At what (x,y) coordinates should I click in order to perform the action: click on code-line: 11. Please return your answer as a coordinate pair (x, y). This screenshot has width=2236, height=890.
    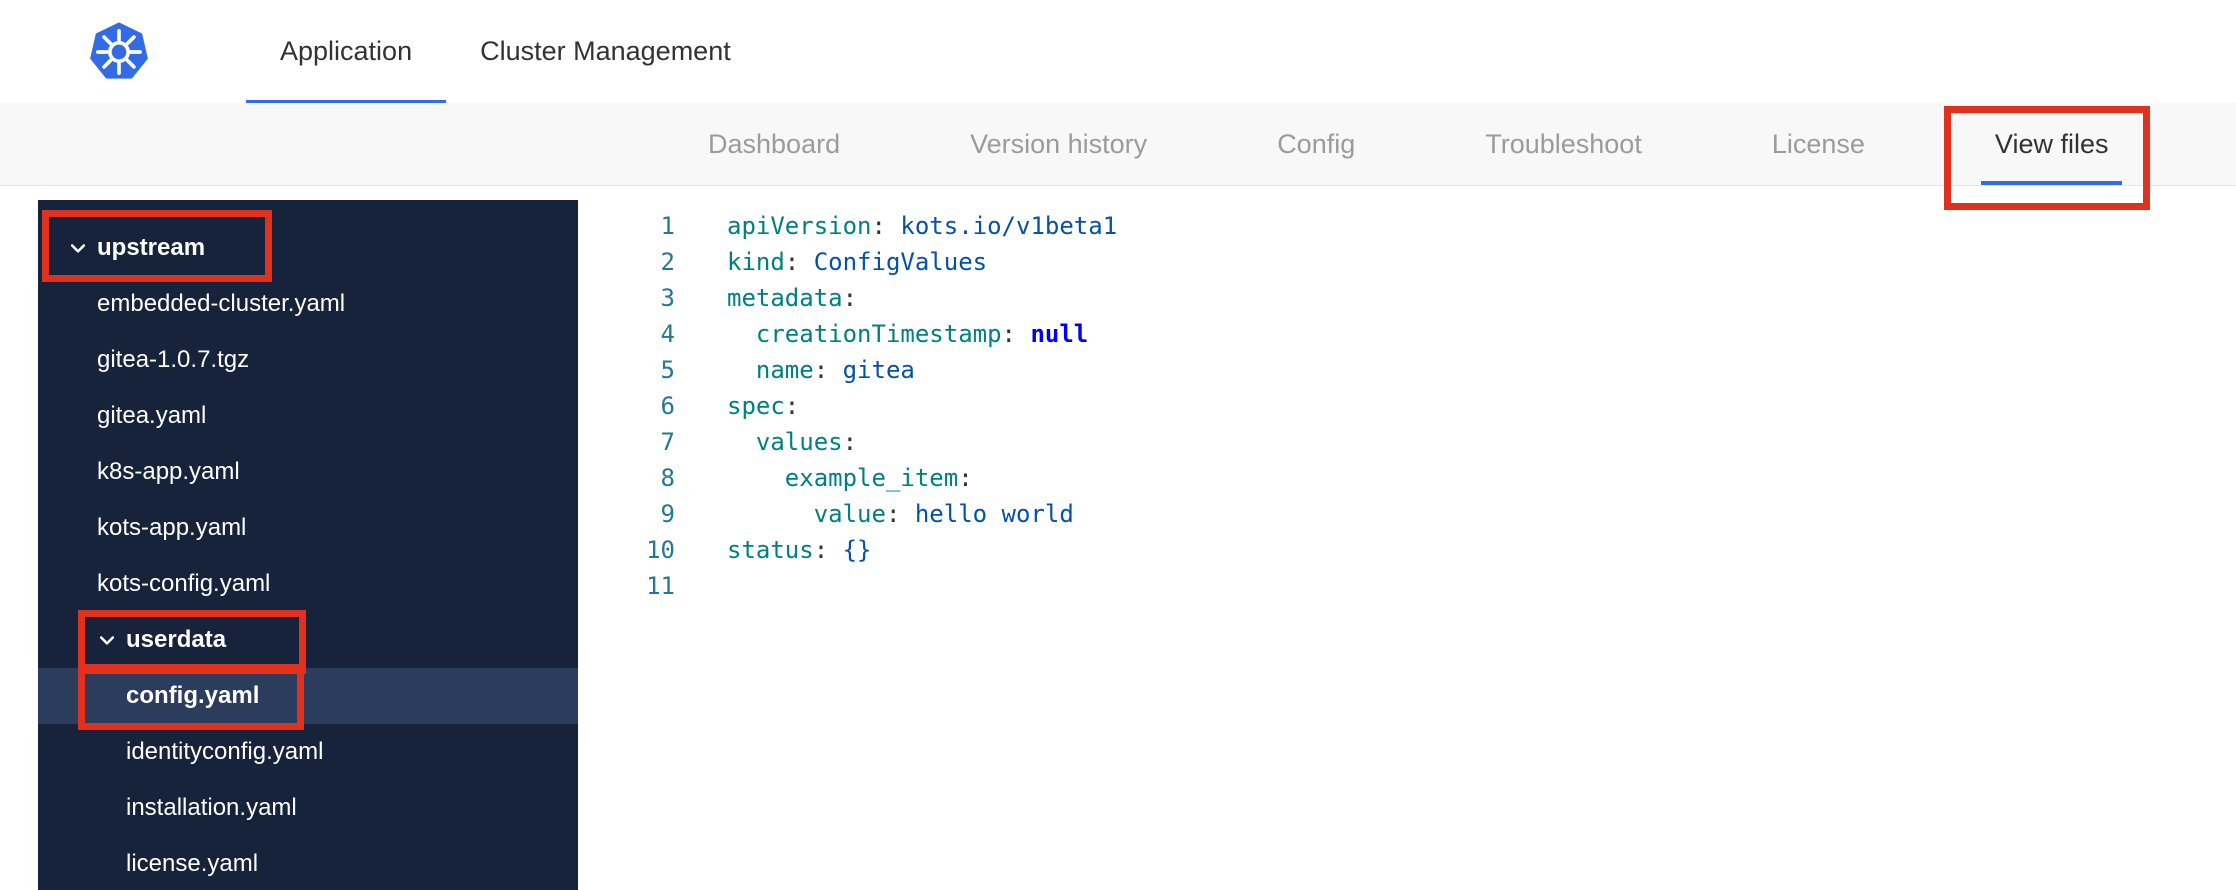
    Looking at the image, I should click on (1407, 586).